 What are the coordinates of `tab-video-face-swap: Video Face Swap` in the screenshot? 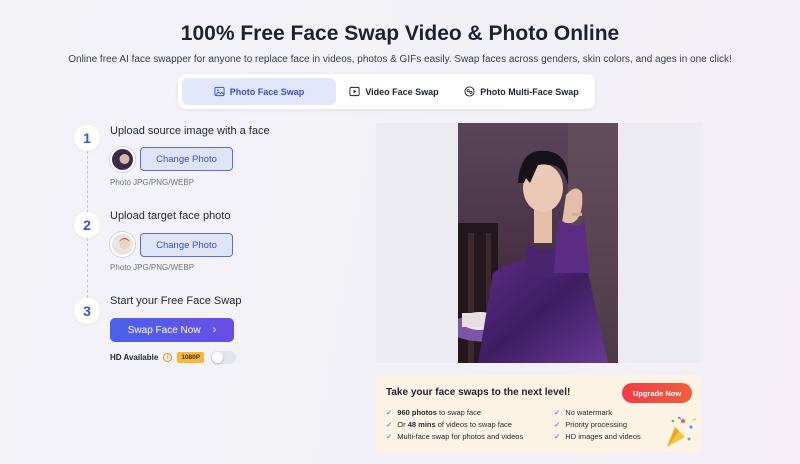 It's located at (394, 91).